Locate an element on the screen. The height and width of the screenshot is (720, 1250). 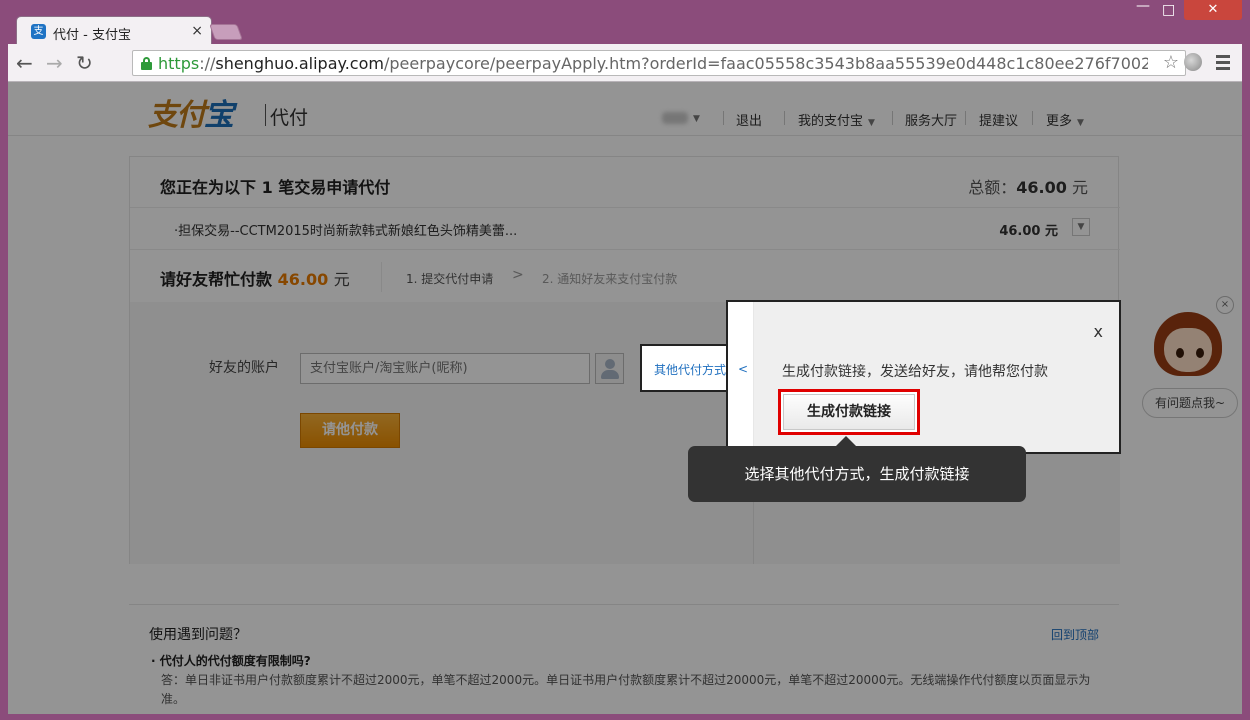
guide-tooltip: 选择其他代付方式，生成付款链接 is located at coordinates (857, 469).